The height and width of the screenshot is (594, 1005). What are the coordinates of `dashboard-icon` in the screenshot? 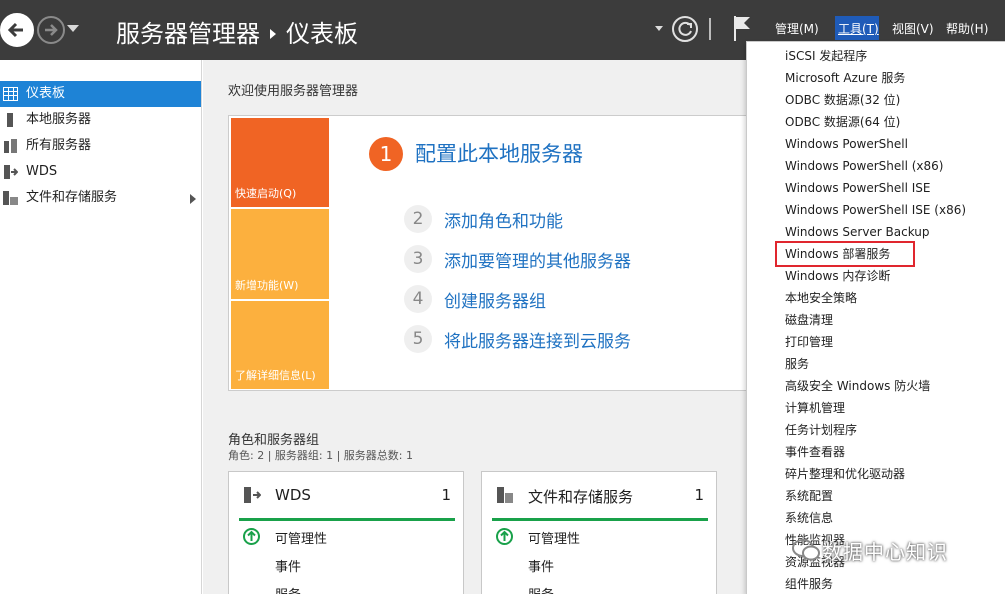 It's located at (10, 94).